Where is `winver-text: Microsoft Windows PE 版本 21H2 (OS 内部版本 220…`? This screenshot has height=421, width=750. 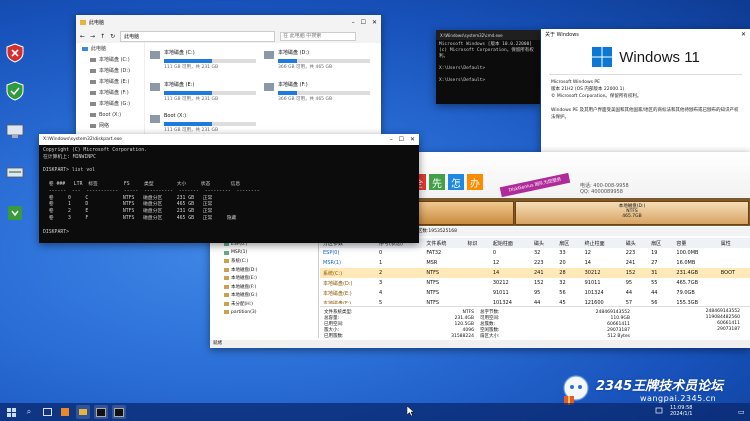 winver-text: Microsoft Windows PE 版本 21H2 (OS 内部版本 220… is located at coordinates (645, 100).